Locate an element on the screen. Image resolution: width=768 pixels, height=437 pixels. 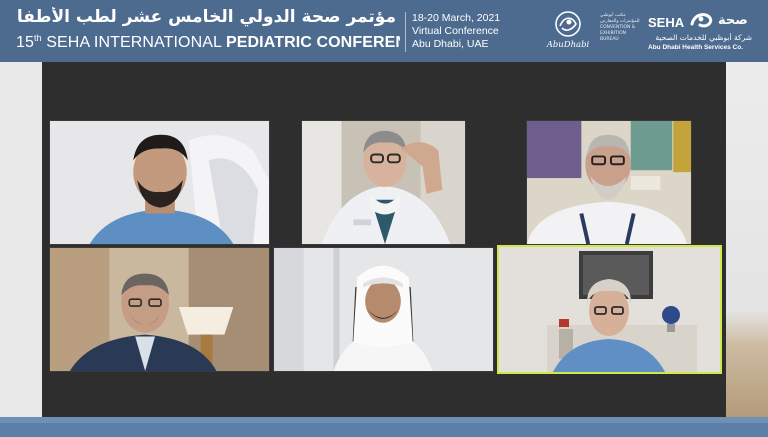
seha-swirl-icon is located at coordinates (701, 20).